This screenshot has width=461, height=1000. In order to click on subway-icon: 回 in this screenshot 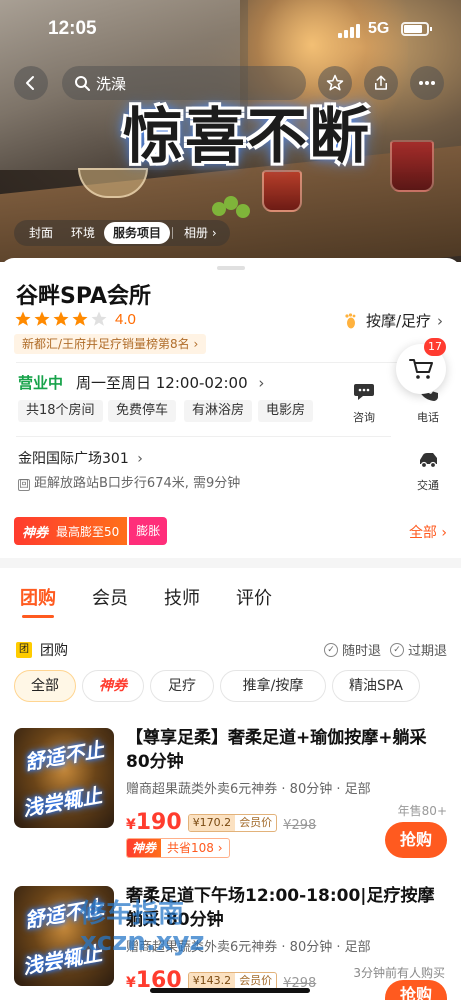, I will do `click(24, 485)`.